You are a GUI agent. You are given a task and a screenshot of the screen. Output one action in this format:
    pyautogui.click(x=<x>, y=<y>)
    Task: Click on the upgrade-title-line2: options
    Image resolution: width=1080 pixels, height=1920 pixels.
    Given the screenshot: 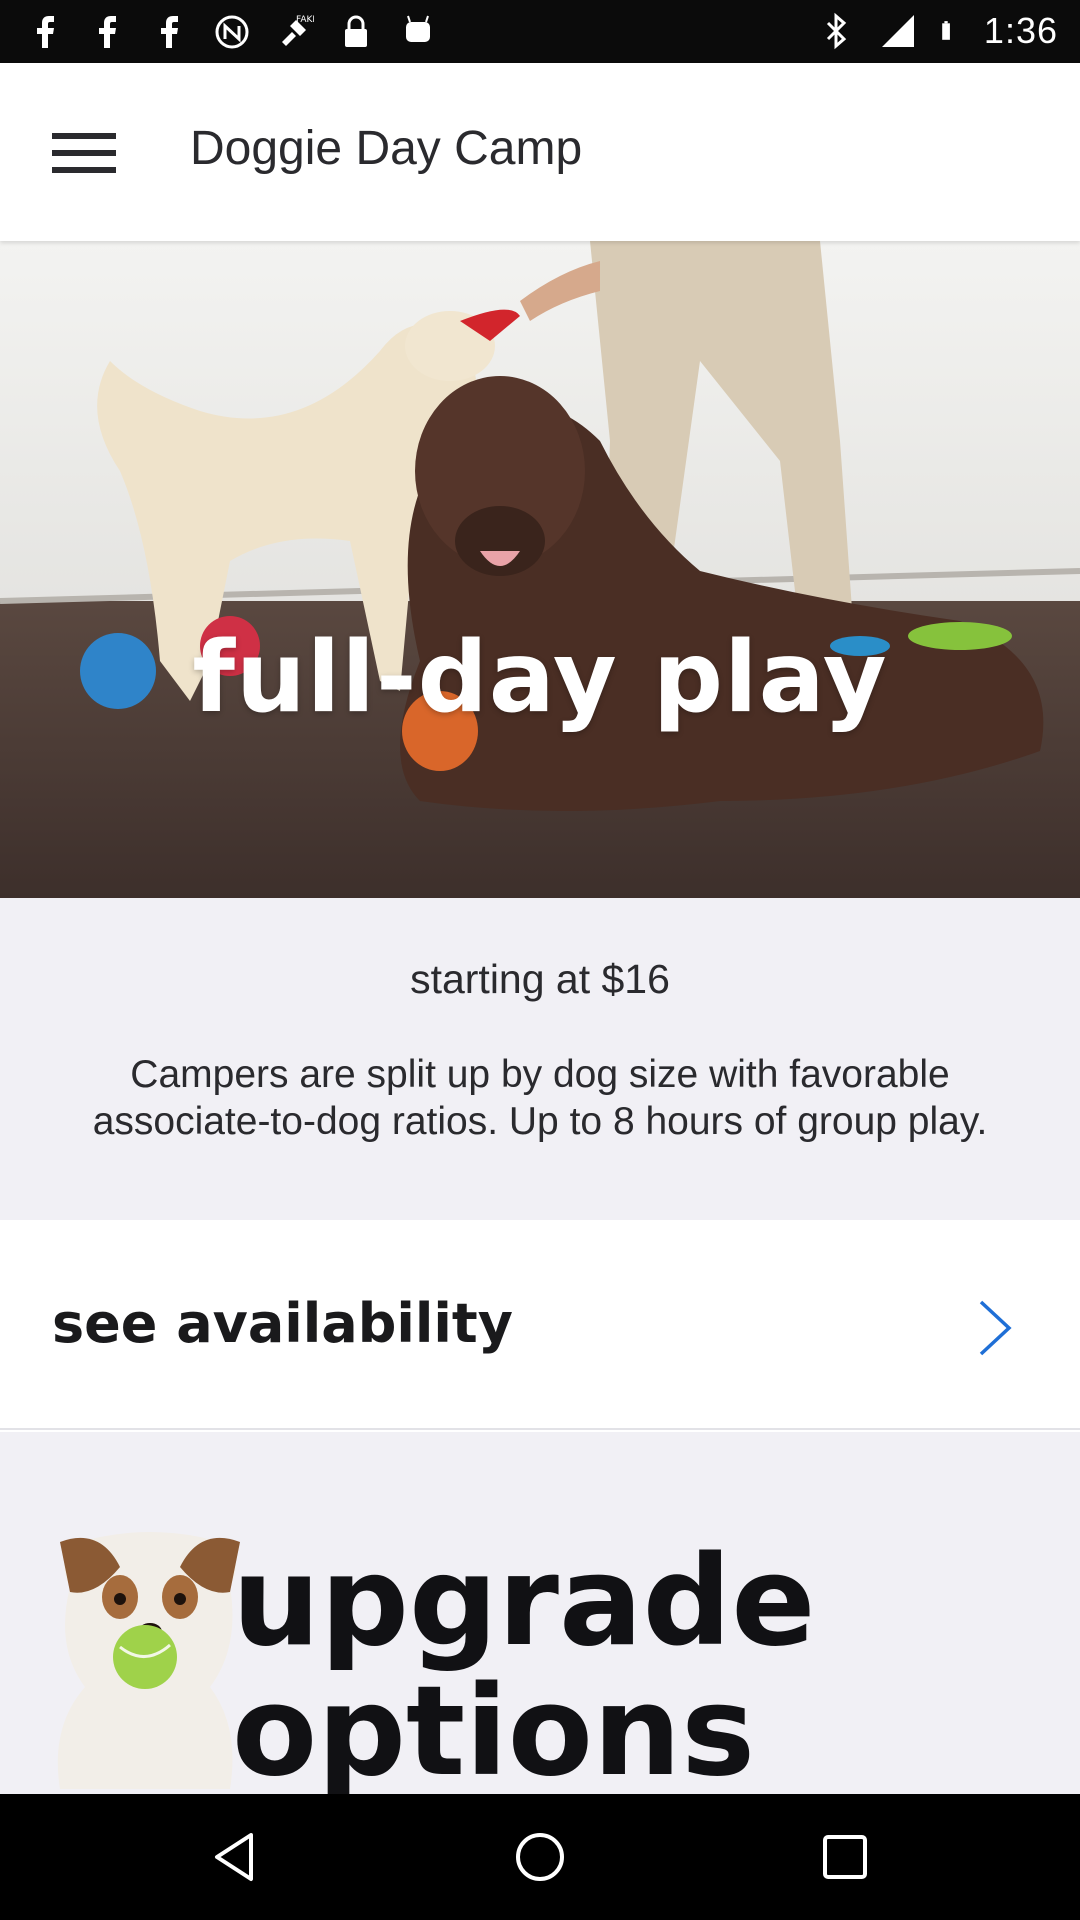 What is the action you would take?
    pyautogui.click(x=494, y=1727)
    